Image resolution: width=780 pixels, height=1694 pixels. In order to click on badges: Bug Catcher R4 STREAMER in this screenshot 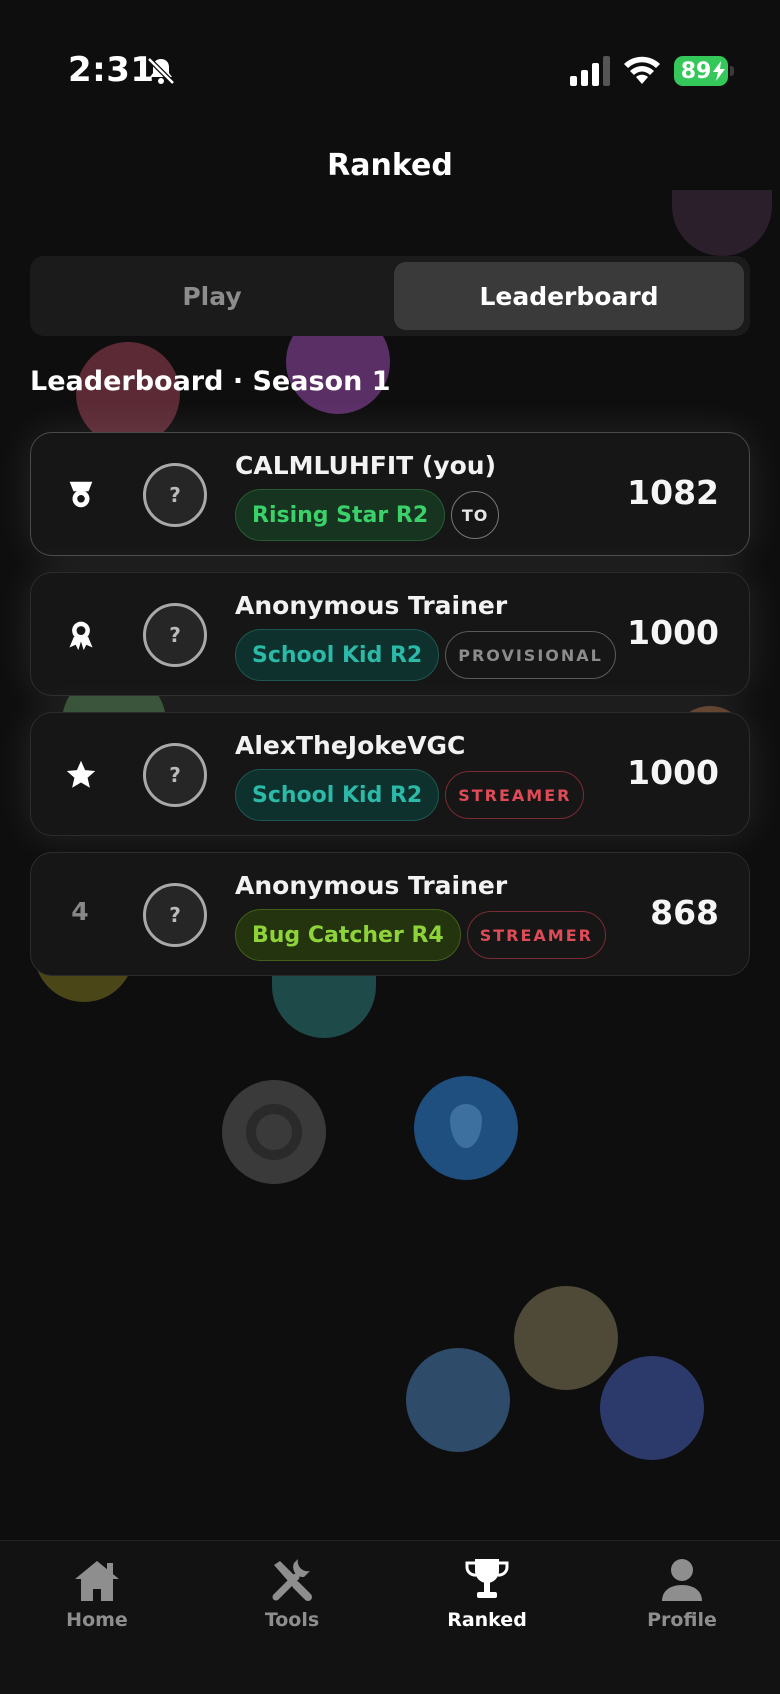, I will do `click(420, 935)`.